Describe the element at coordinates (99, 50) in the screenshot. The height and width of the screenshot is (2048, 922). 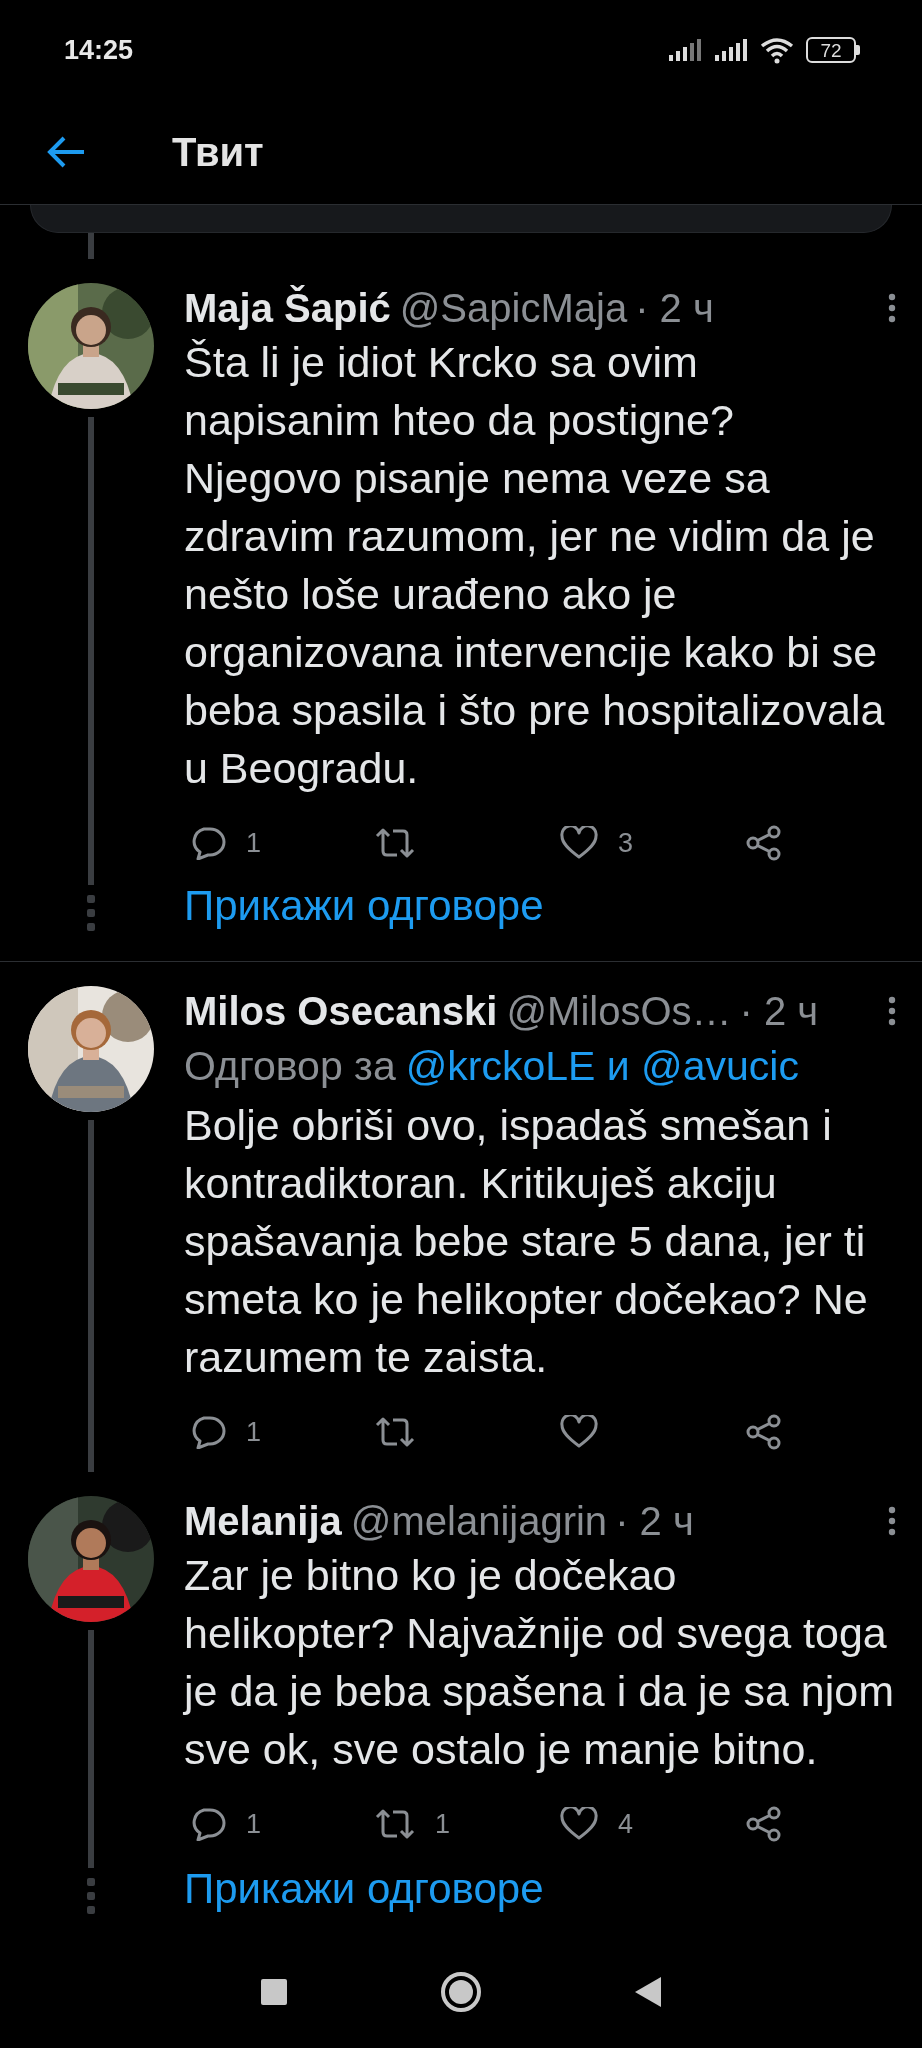
I see `clock: 14:25` at that location.